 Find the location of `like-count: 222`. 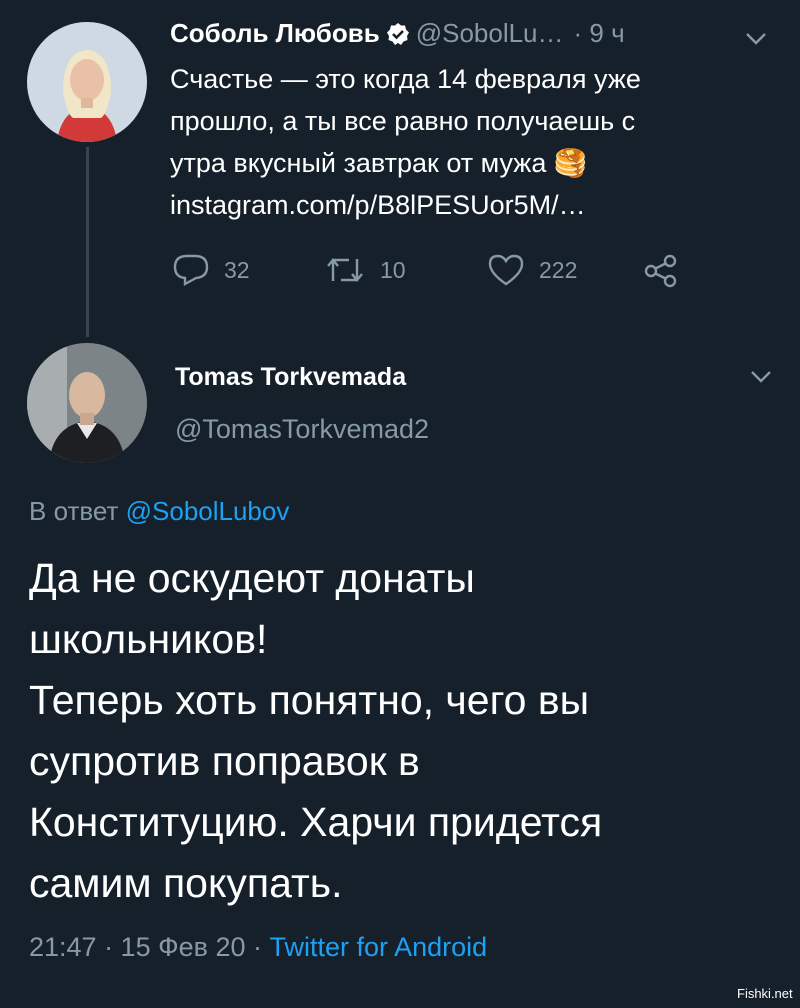

like-count: 222 is located at coordinates (558, 269).